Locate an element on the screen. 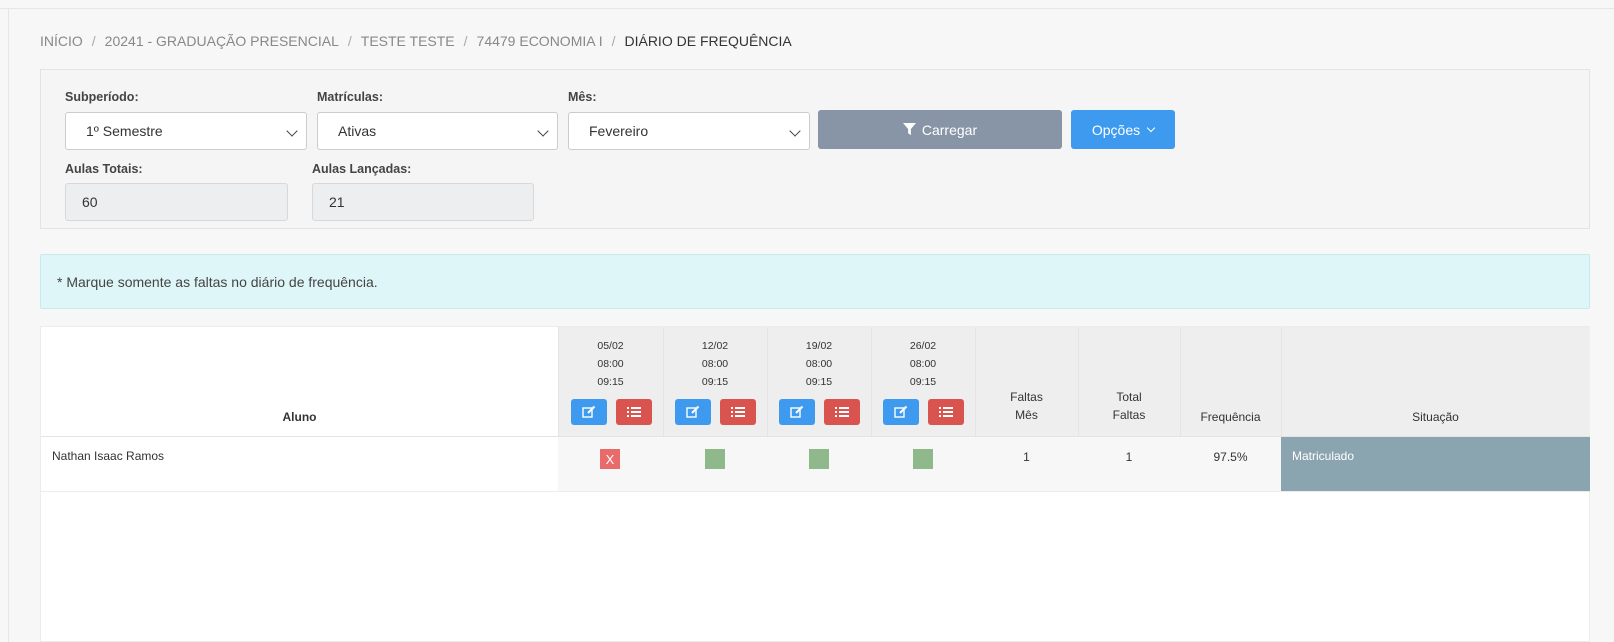 This screenshot has height=642, width=1614. date-column-4: 26/02 08:00 09:15 is located at coordinates (923, 364).